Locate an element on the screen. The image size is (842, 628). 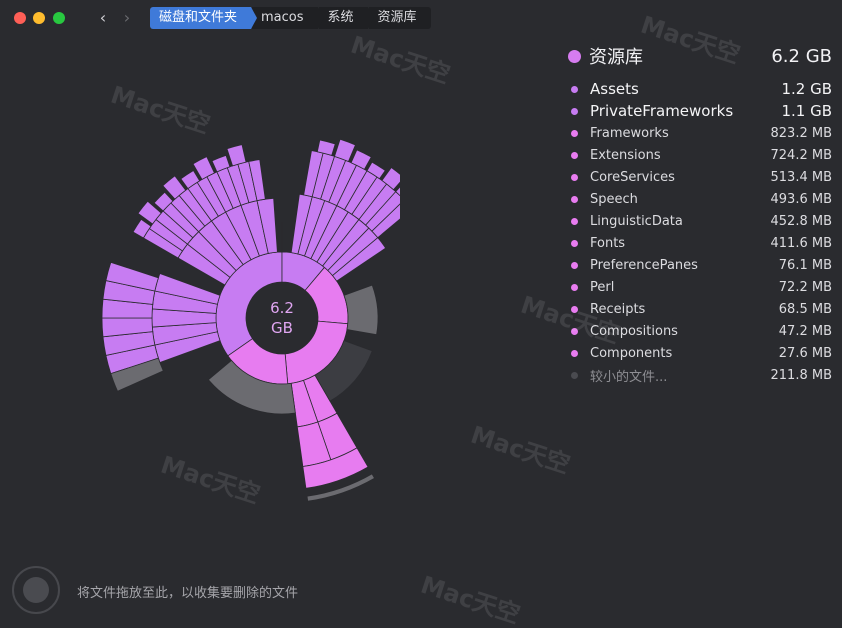
legend-item-name: Speech is located at coordinates (614, 199).